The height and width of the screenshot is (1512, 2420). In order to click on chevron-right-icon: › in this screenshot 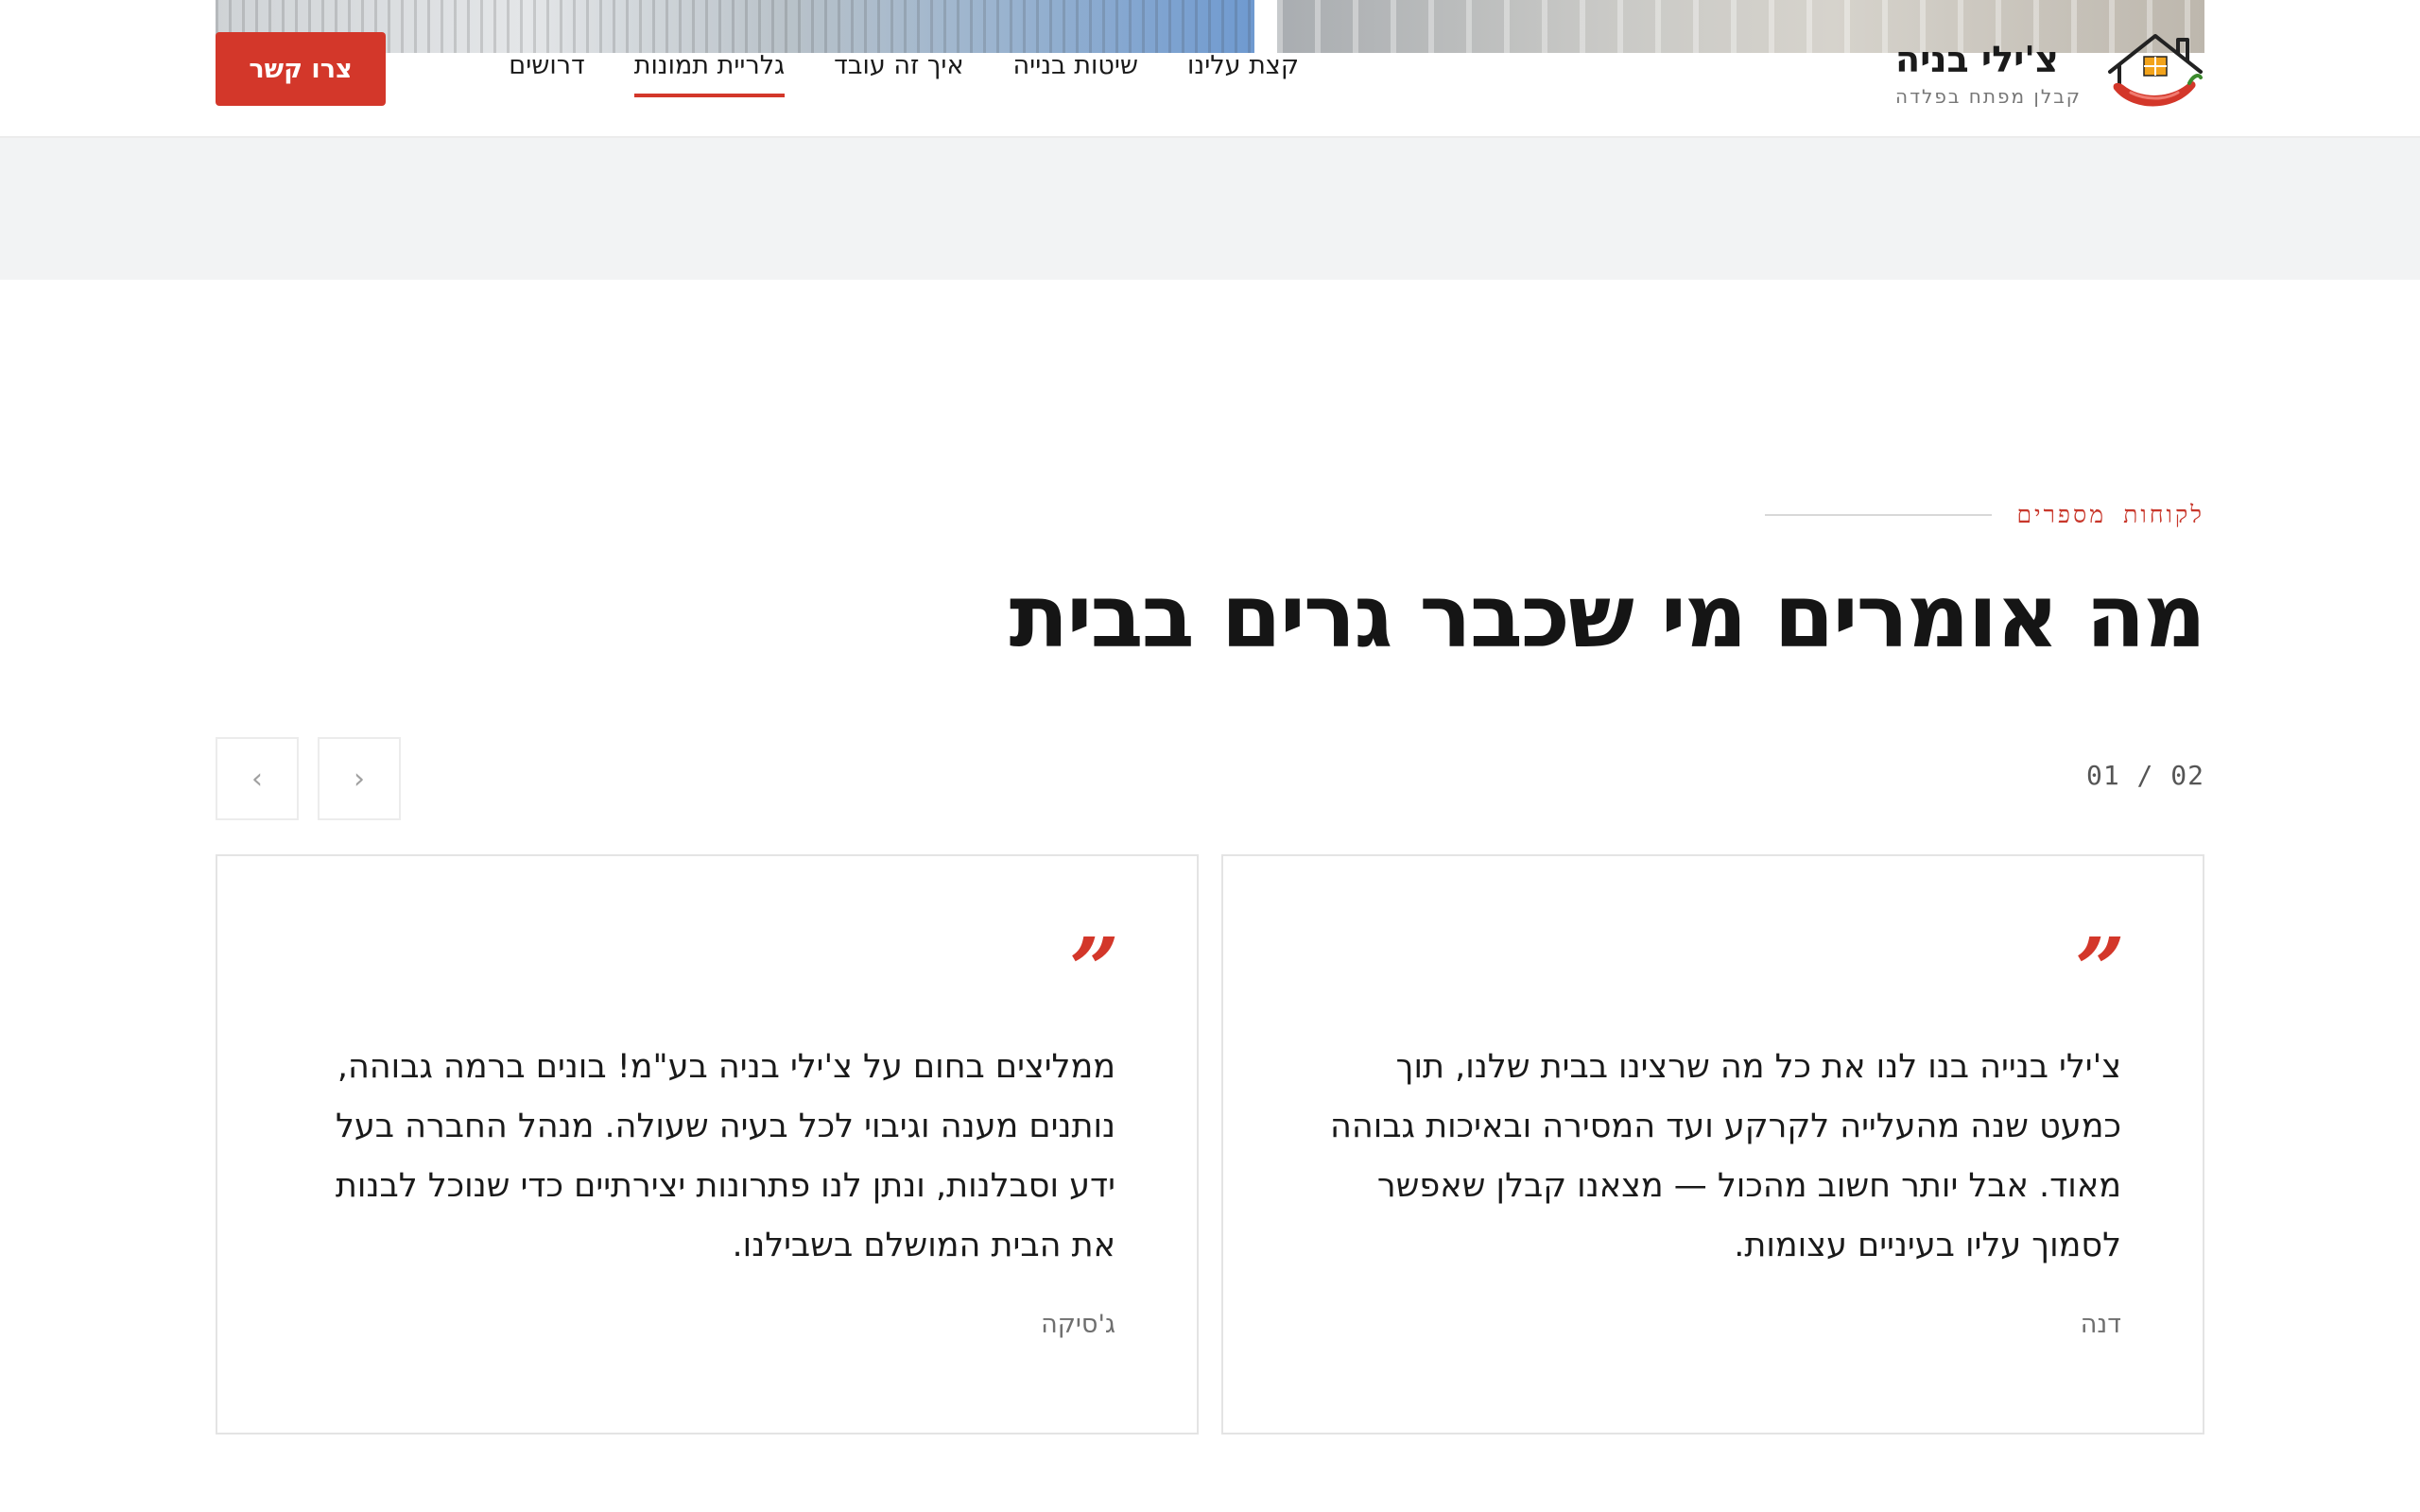, I will do `click(359, 779)`.